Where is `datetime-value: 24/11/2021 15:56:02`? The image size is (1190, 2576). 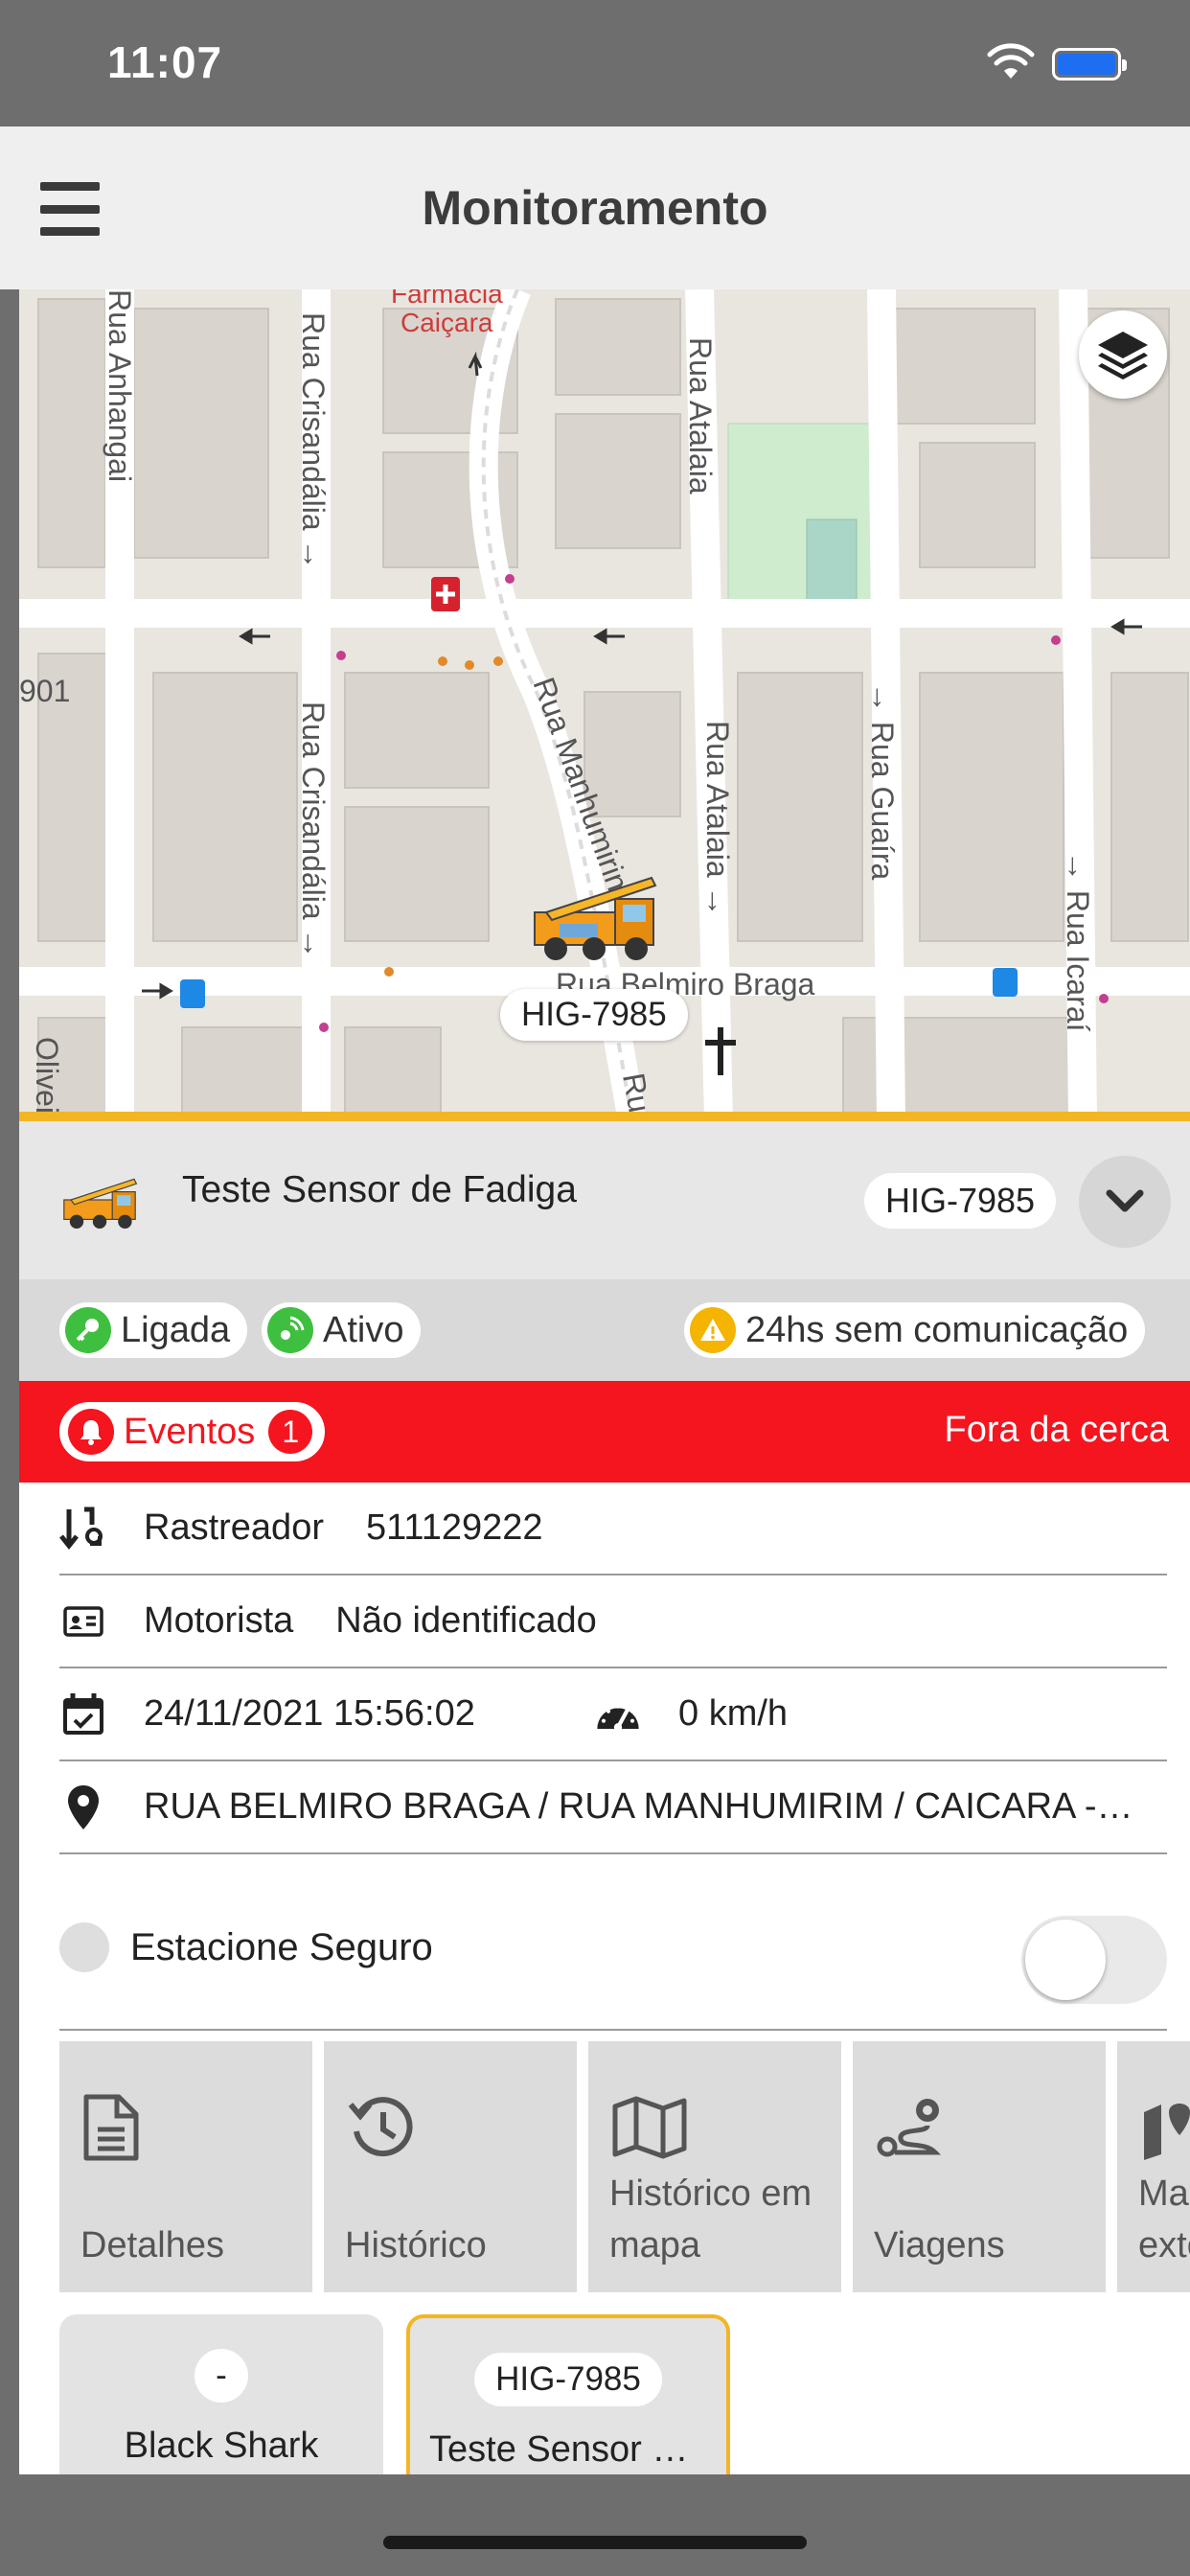 datetime-value: 24/11/2021 15:56:02 is located at coordinates (310, 1713).